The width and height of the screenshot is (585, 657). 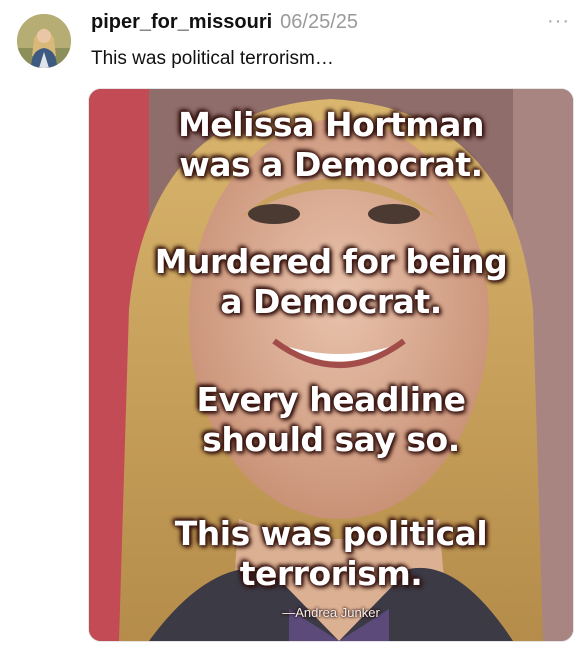 I want to click on meme-paragraph-4: This was political terrorism., so click(x=331, y=554).